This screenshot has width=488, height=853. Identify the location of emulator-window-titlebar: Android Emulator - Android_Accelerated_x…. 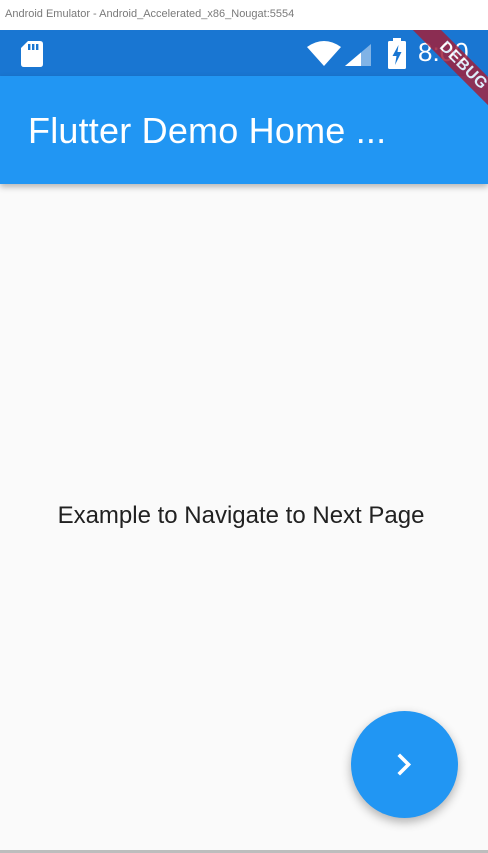
(244, 15).